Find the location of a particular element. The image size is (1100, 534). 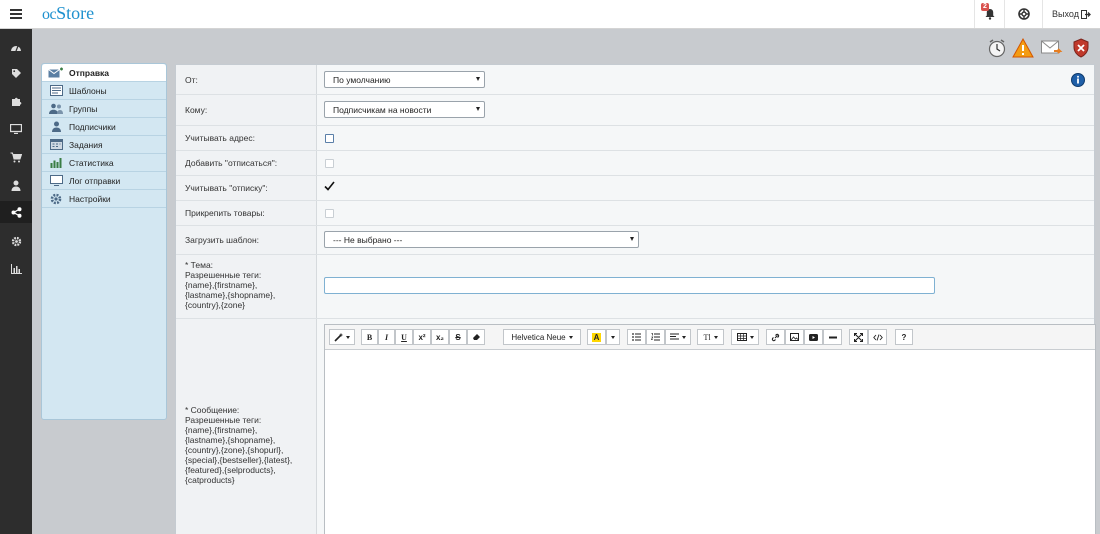

monitor-icon is located at coordinates (16, 129).